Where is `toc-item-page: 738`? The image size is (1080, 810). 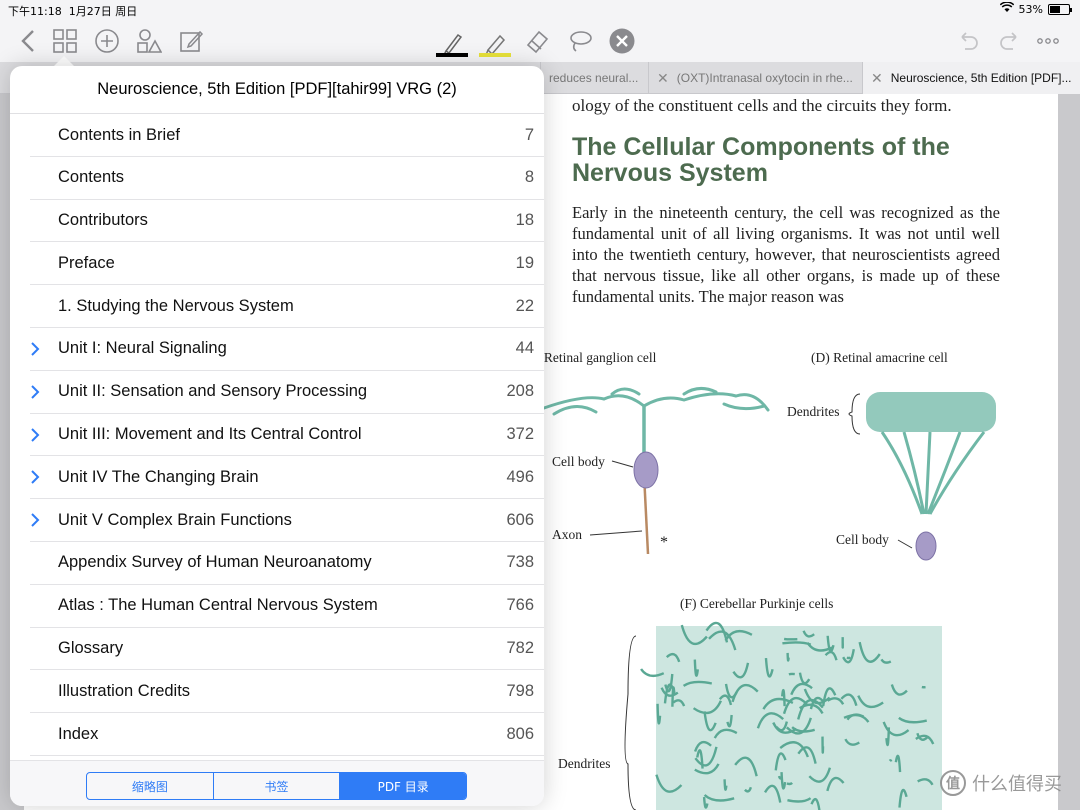
toc-item-page: 738 is located at coordinates (520, 562).